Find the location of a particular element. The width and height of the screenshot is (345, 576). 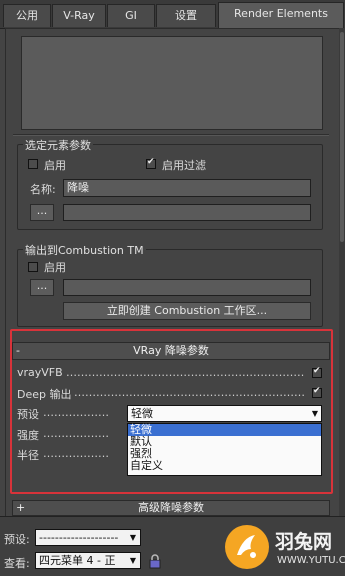

bottom-preset-combo: -------------------- ▼ is located at coordinates (88, 537).